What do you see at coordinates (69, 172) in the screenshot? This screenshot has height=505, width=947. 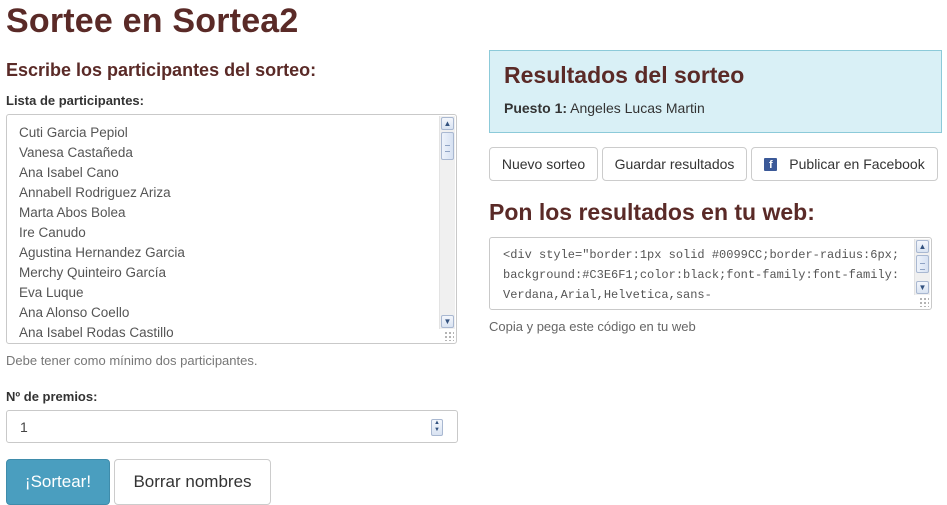 I see `participant-item: Ana Isabel Cano` at bounding box center [69, 172].